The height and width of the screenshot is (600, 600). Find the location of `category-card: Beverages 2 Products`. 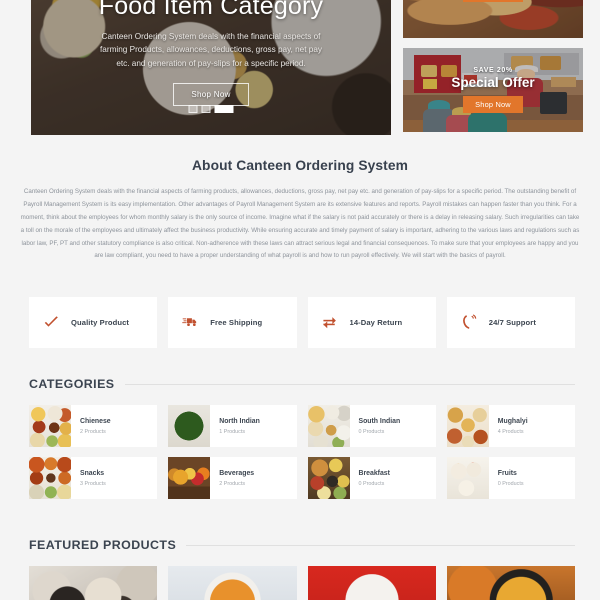

category-card: Beverages 2 Products is located at coordinates (232, 478).